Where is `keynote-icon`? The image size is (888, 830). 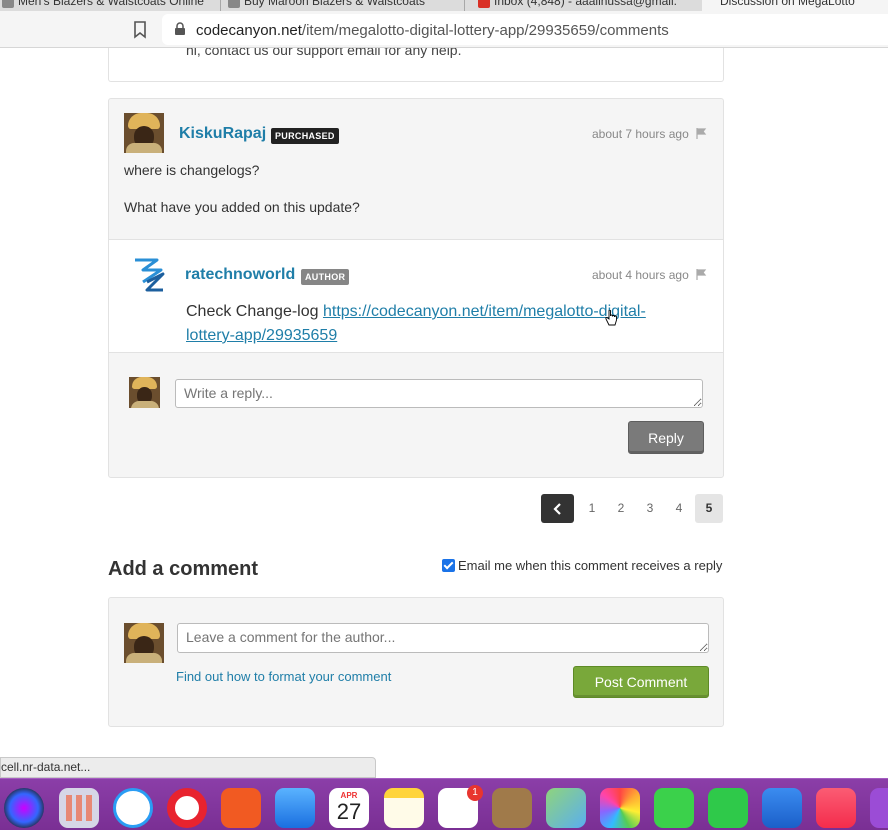 keynote-icon is located at coordinates (782, 808).